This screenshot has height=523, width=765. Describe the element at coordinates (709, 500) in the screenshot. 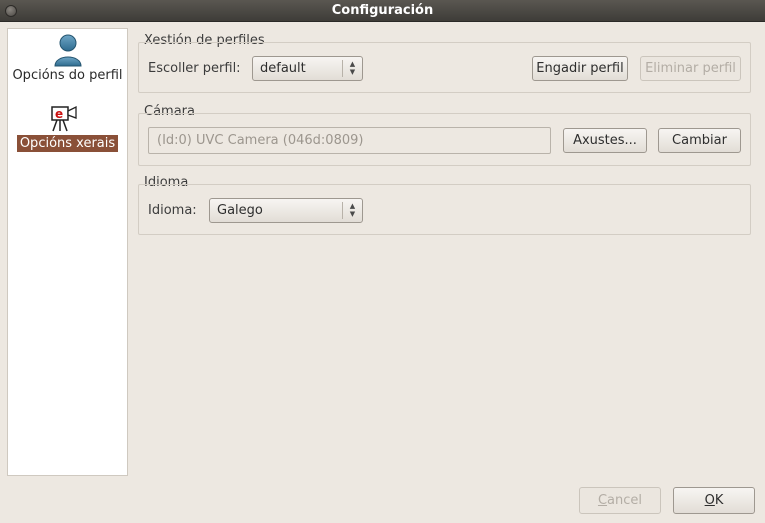

I see `ok-mnemonic: O` at that location.